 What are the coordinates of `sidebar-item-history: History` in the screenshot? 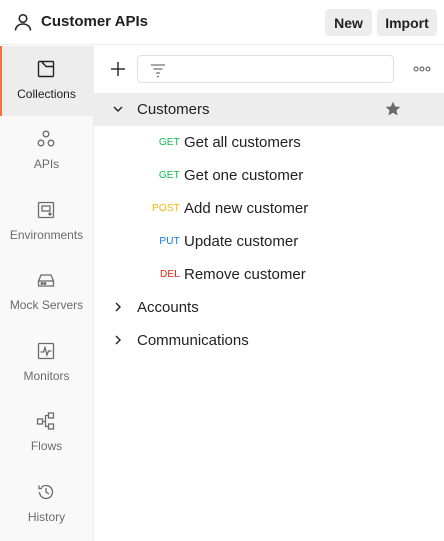 It's located at (46, 504).